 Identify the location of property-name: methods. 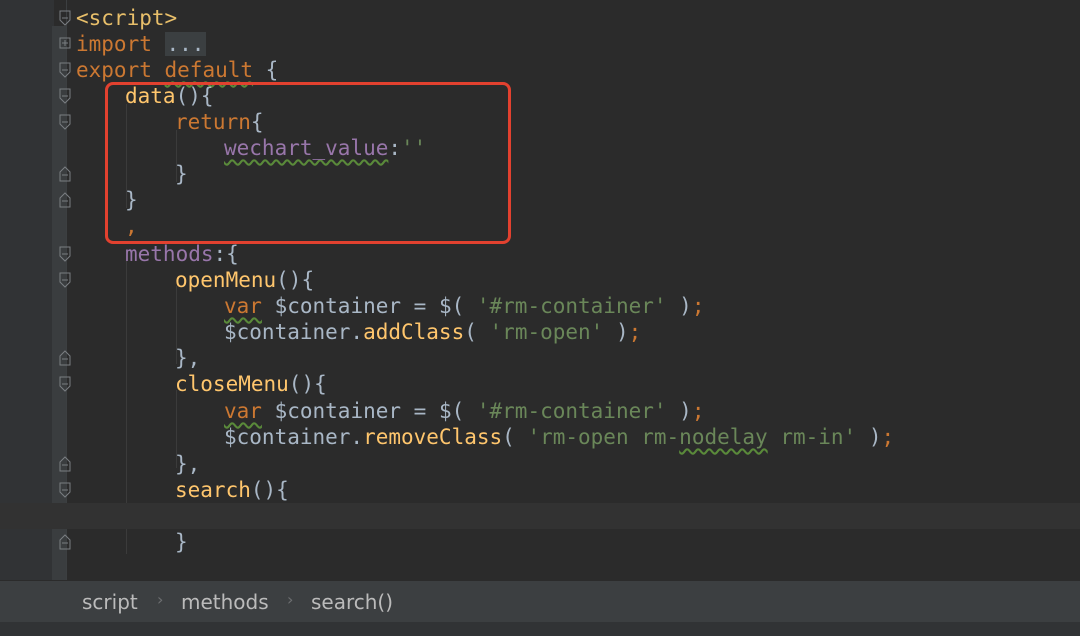
(169, 254).